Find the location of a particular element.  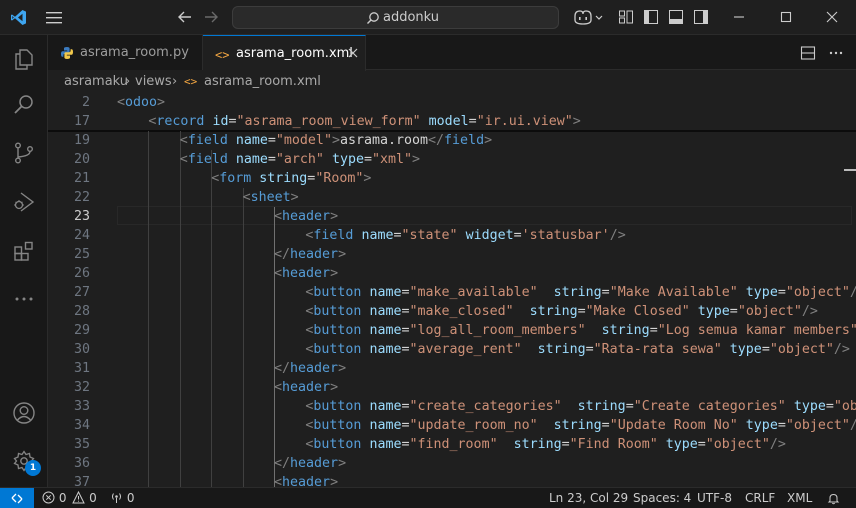

ellipsis-icon is located at coordinates (24, 299).